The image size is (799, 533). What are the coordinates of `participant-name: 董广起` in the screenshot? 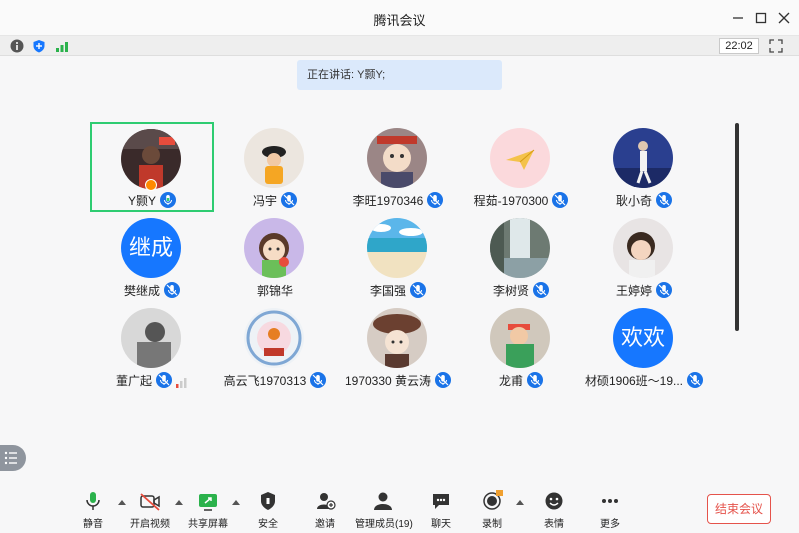 It's located at (133, 380).